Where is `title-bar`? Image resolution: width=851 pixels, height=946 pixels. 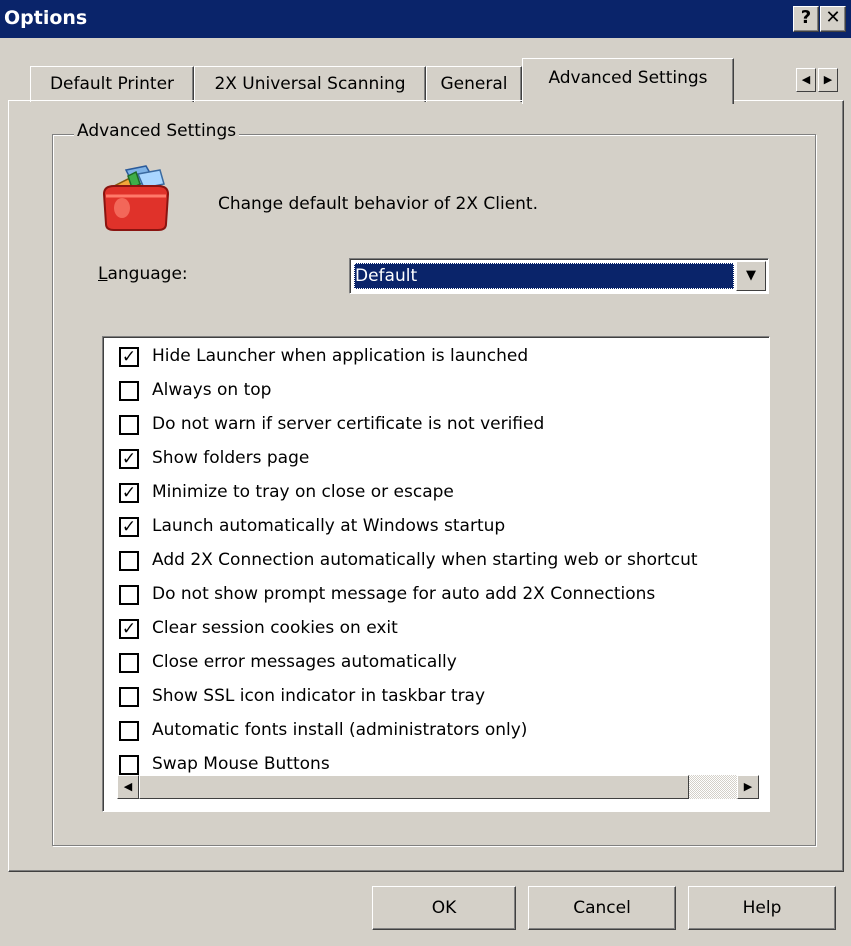
title-bar is located at coordinates (425, 19).